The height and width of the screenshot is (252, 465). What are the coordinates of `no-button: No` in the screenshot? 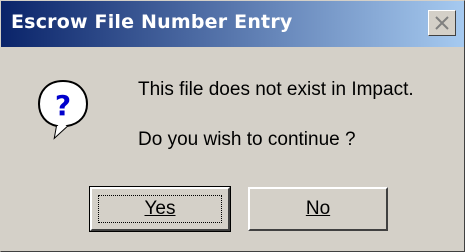 It's located at (318, 209).